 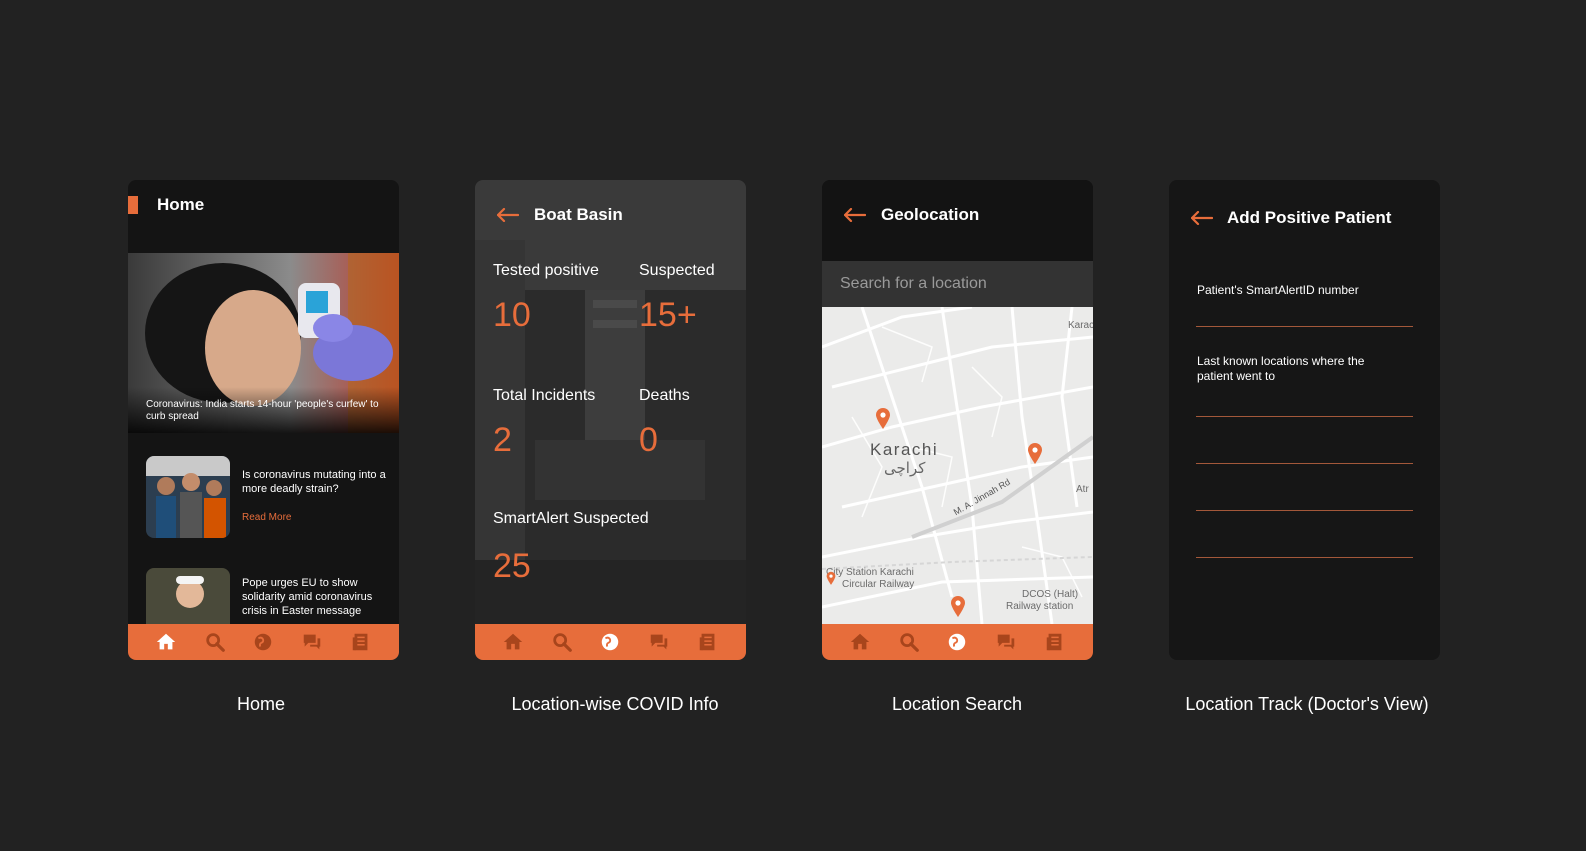 I want to click on page-title: Add Positive Patient, so click(x=1309, y=217).